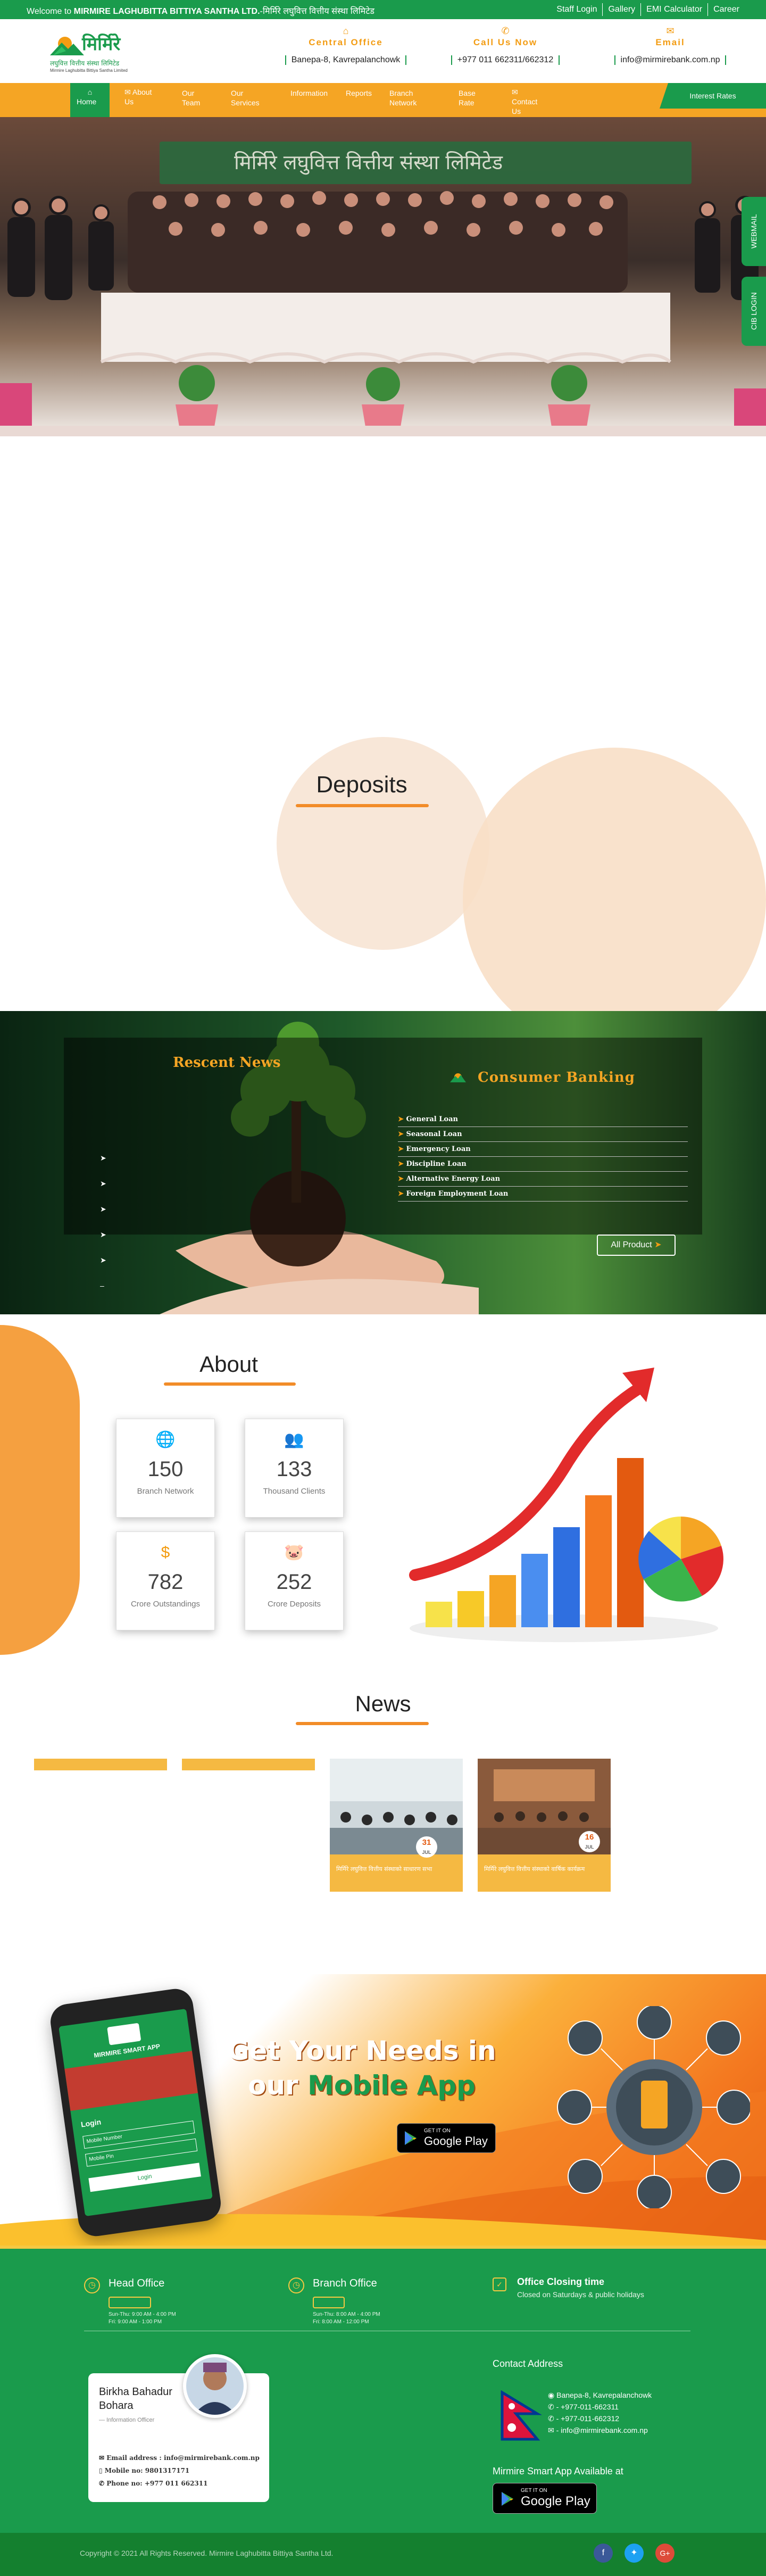 Image resolution: width=766 pixels, height=2576 pixels. What do you see at coordinates (543, 1194) in the screenshot?
I see `loan-item: ➤ Foreign Employment Loan` at bounding box center [543, 1194].